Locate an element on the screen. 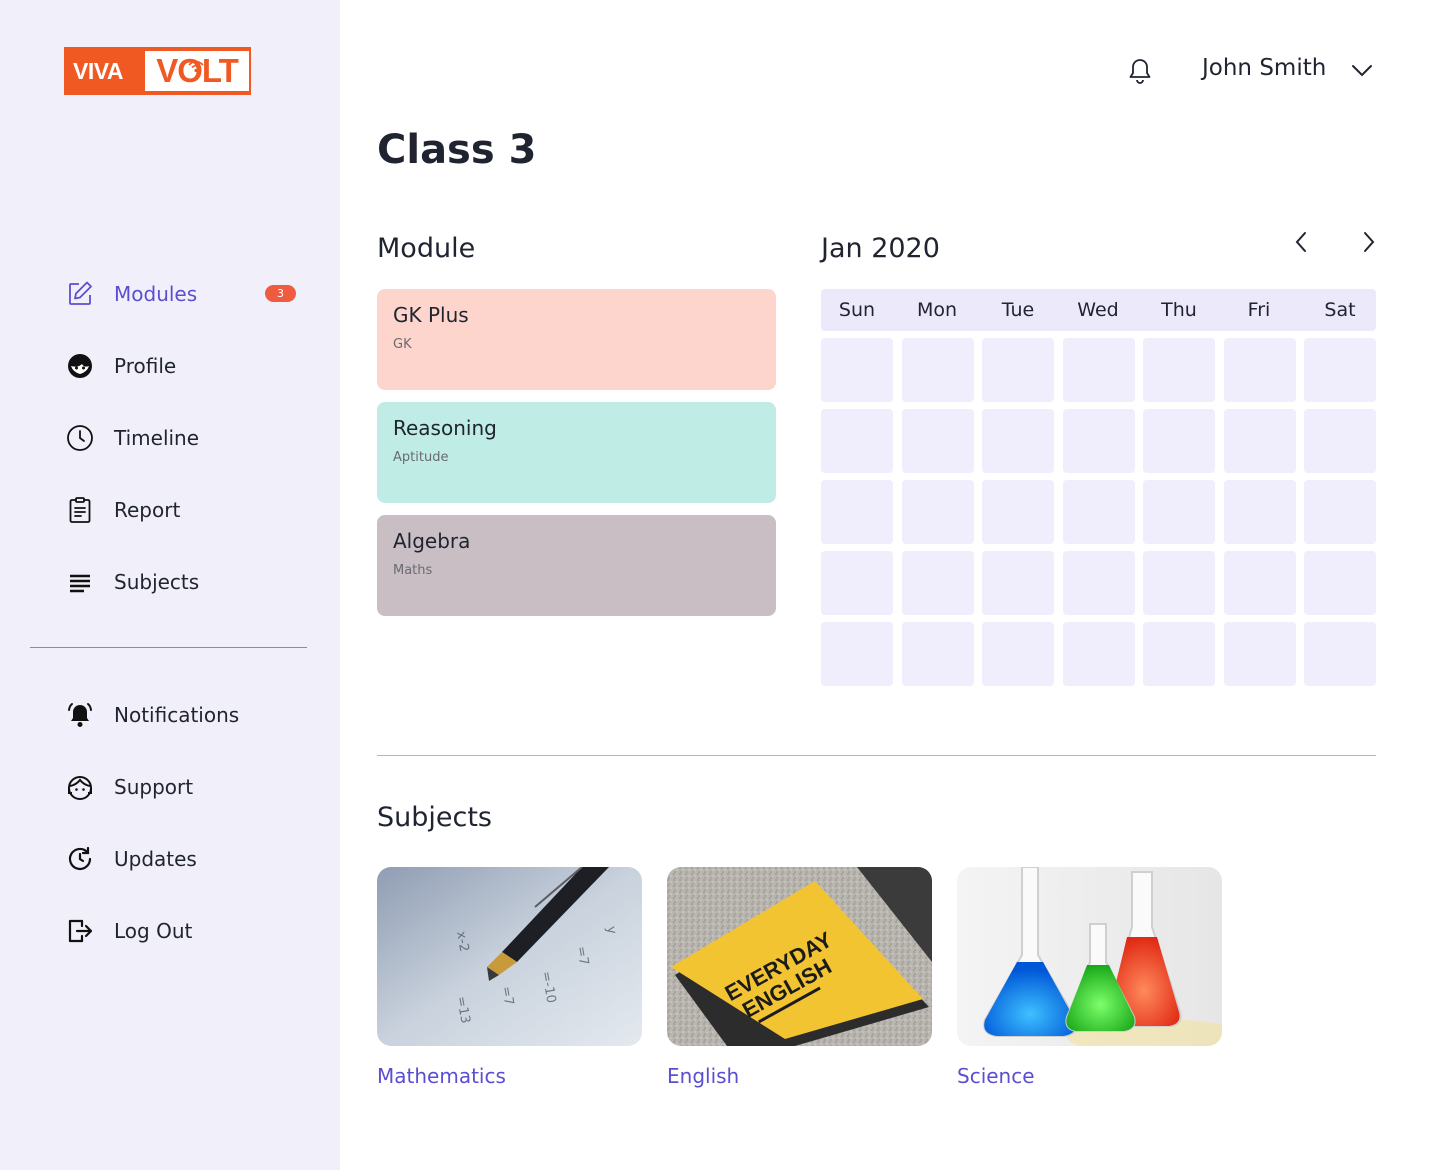 The width and height of the screenshot is (1440, 1170). sidebar-item-label: Subjects is located at coordinates (157, 582).